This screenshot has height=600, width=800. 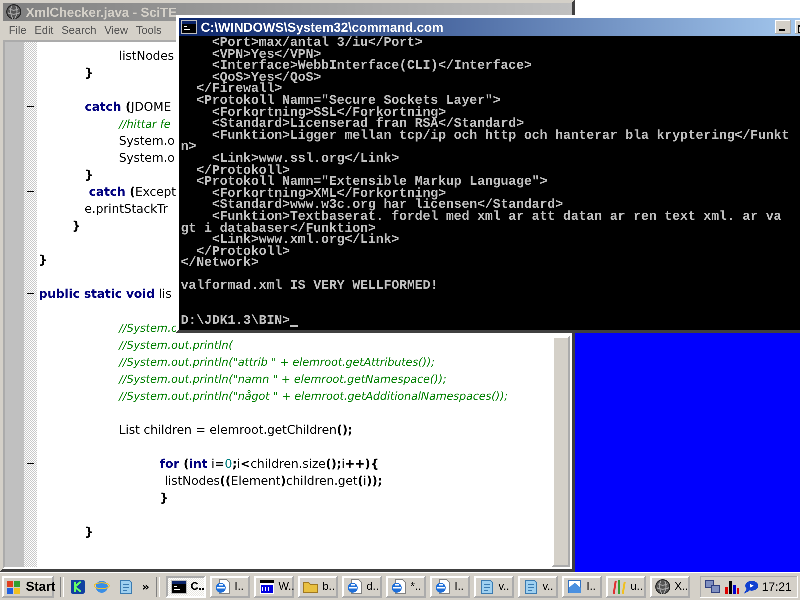 I want to click on code-line: //System.out.println("något " + elemroot.getAdditionalNamespaces());, so click(x=313, y=395).